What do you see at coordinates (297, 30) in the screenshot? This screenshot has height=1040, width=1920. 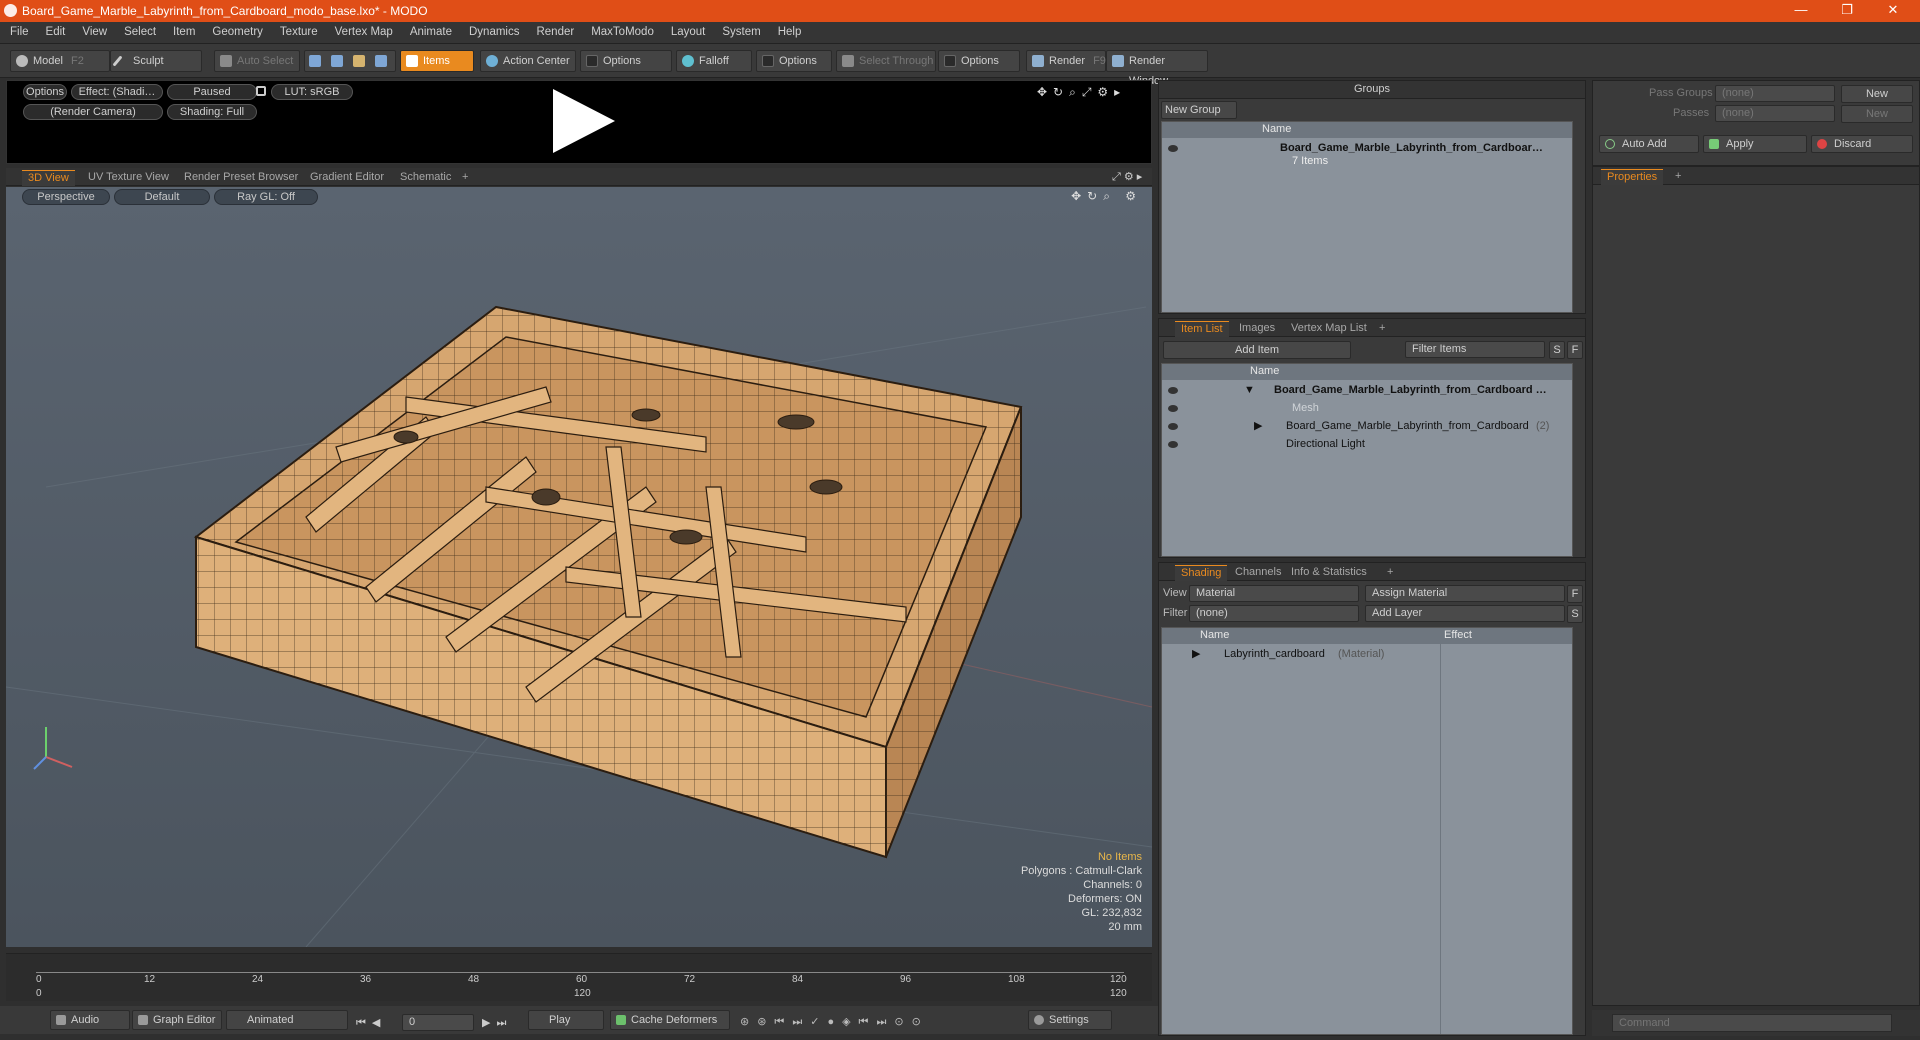 I see `menu-texture: Texture` at bounding box center [297, 30].